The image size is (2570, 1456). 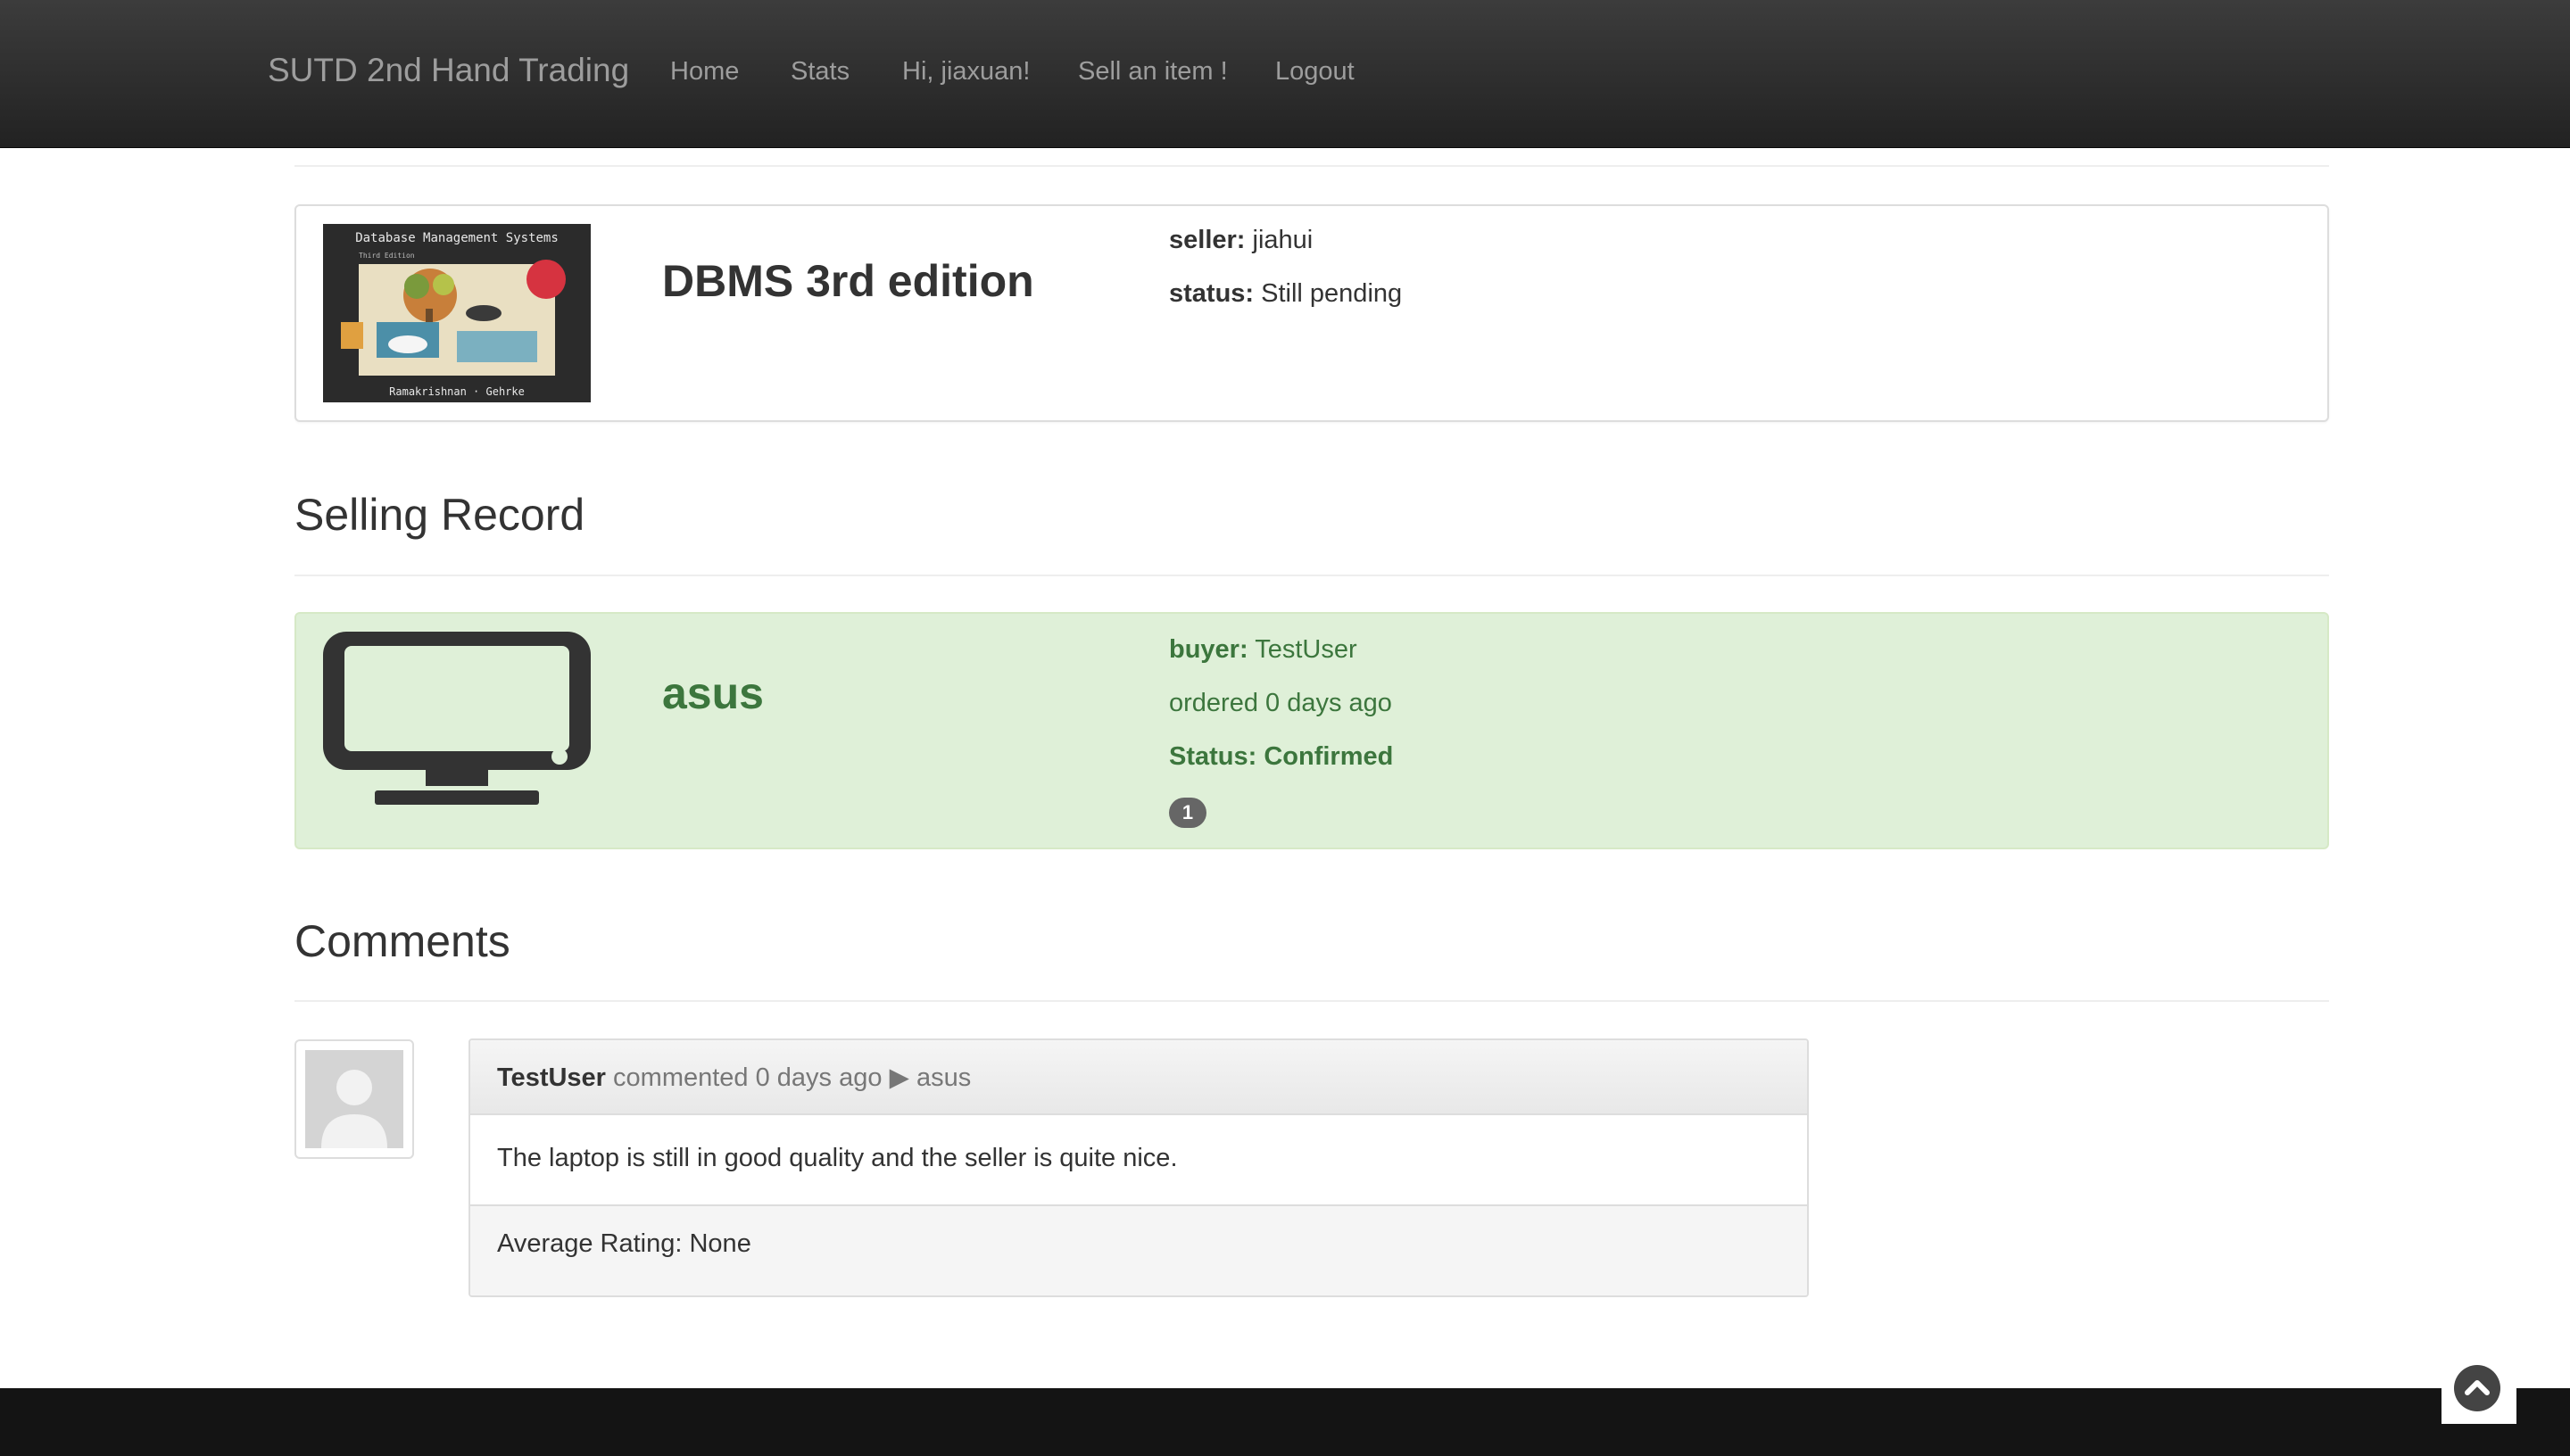 I want to click on status-line: status: Still pending, so click(x=1286, y=294).